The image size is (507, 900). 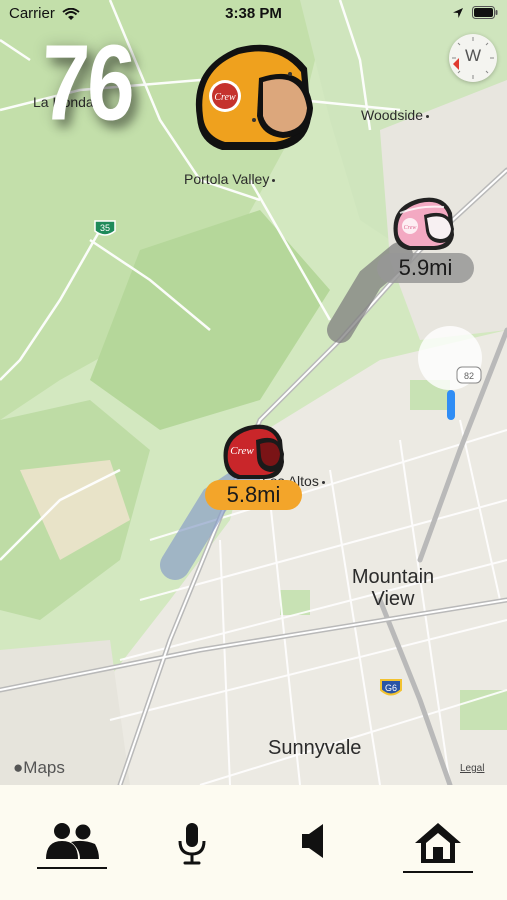 What do you see at coordinates (425, 268) in the screenshot?
I see `rider-distance-badge: 5.9mi` at bounding box center [425, 268].